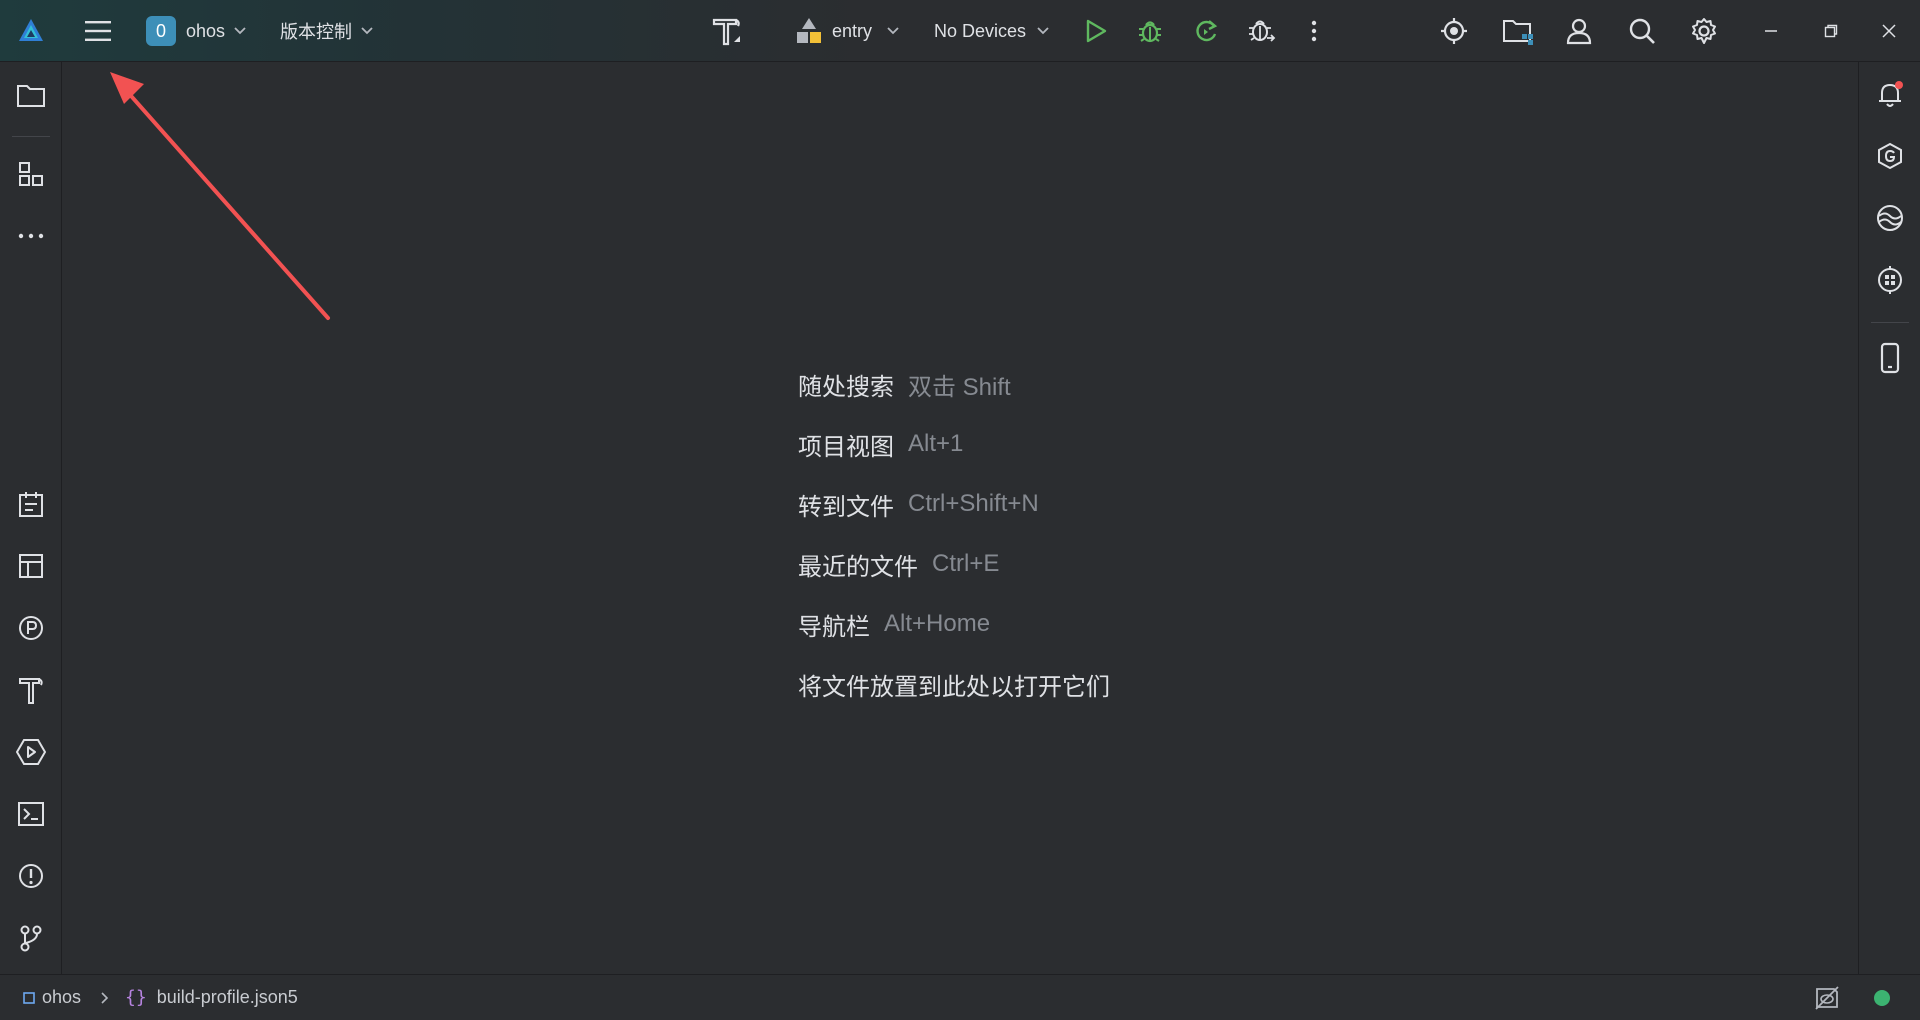 The width and height of the screenshot is (1920, 1020). What do you see at coordinates (1261, 31) in the screenshot?
I see `attach-debugger-icon` at bounding box center [1261, 31].